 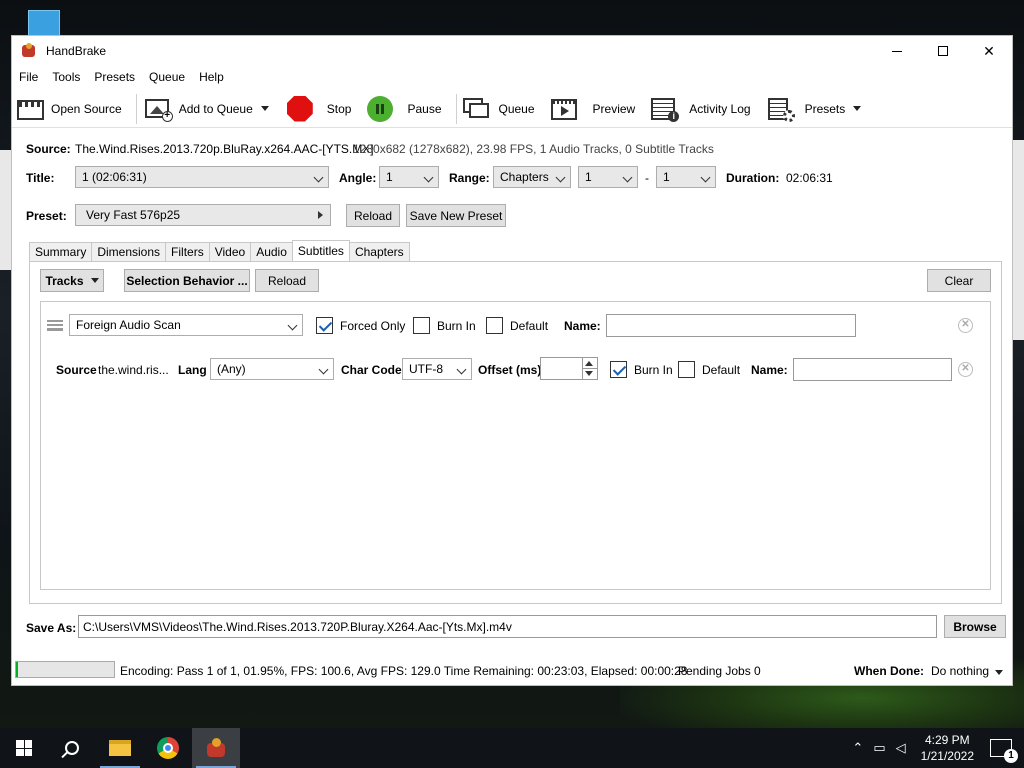 I want to click on tab-dimensions: Dimensions, so click(x=129, y=251).